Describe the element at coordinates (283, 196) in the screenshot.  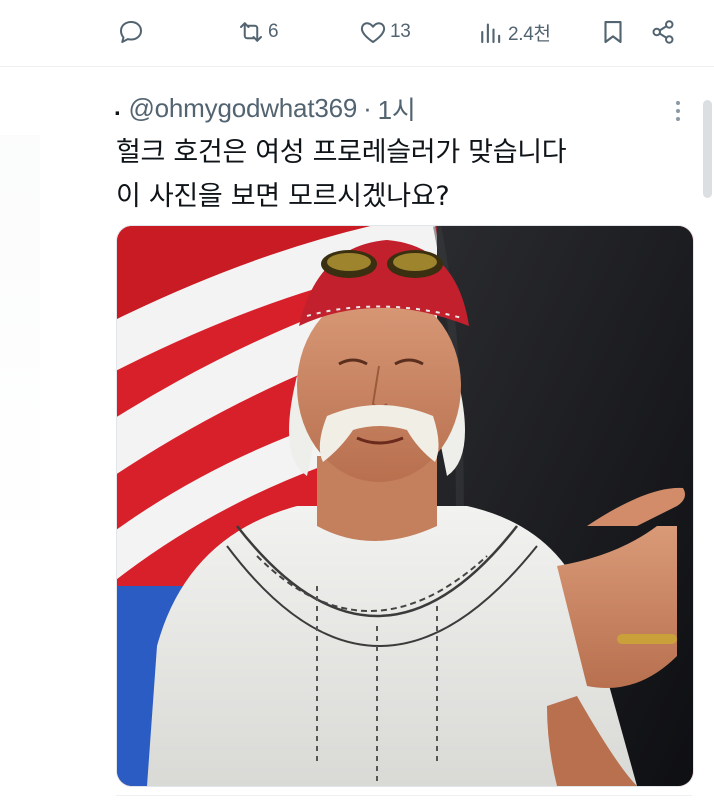
I see `tweet-text-line: 이 사진을 보면 모르시겠나요?` at that location.